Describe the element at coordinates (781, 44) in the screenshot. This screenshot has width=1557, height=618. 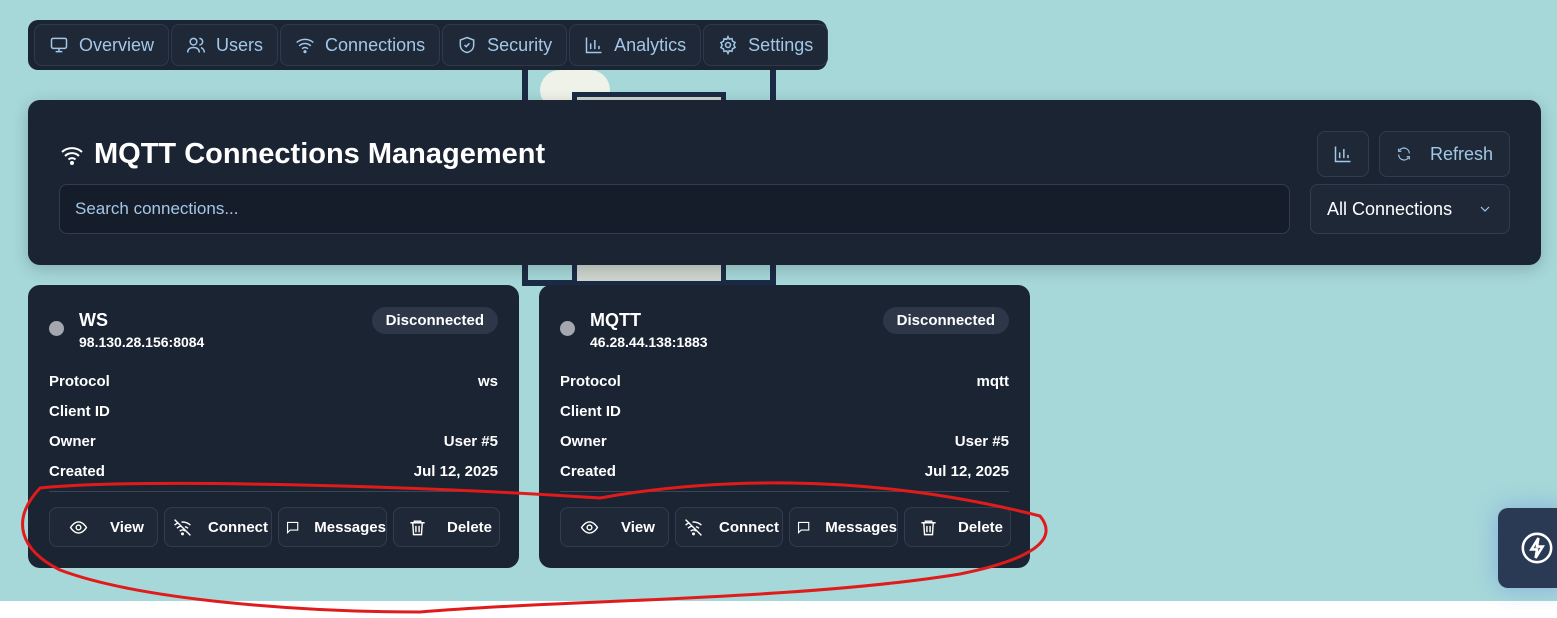
I see `tab-label: Settings` at that location.